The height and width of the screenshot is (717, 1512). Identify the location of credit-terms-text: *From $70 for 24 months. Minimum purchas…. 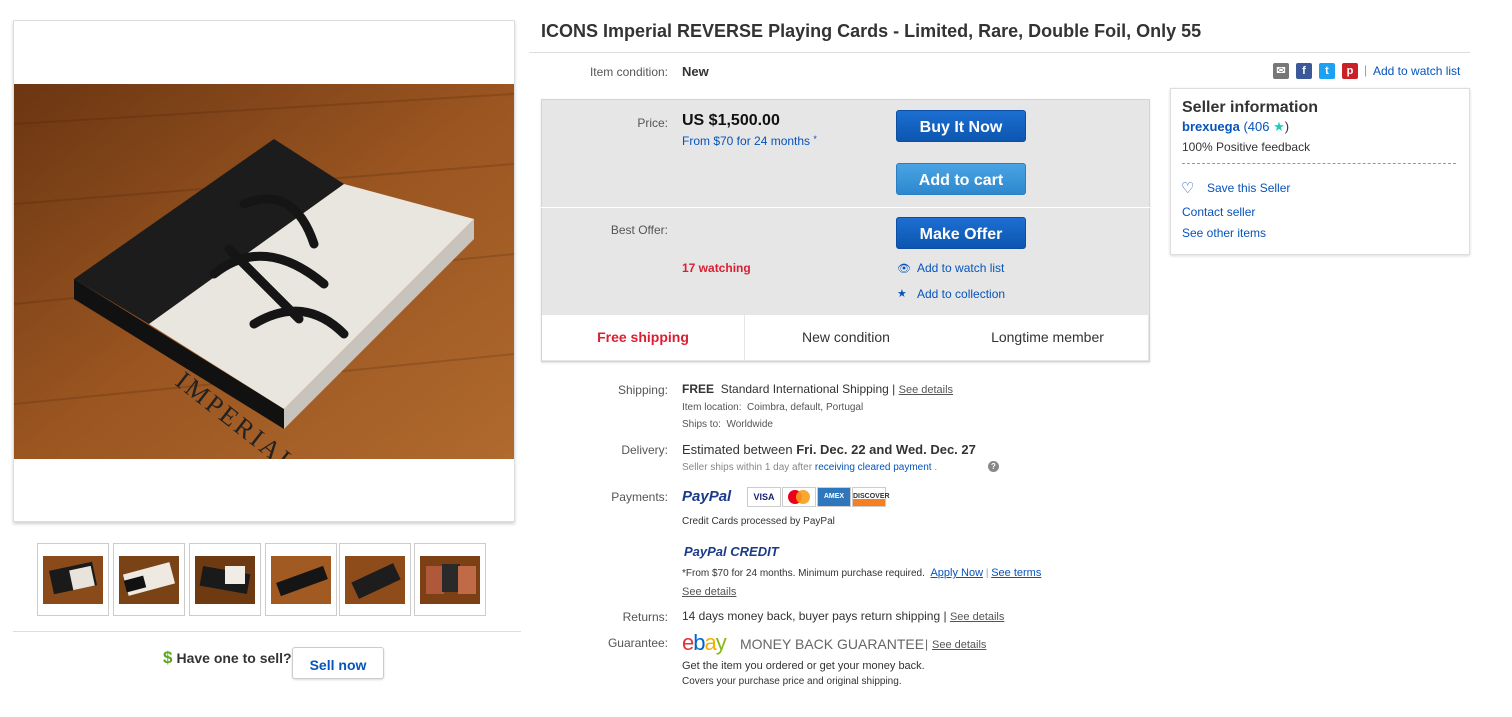
(803, 573).